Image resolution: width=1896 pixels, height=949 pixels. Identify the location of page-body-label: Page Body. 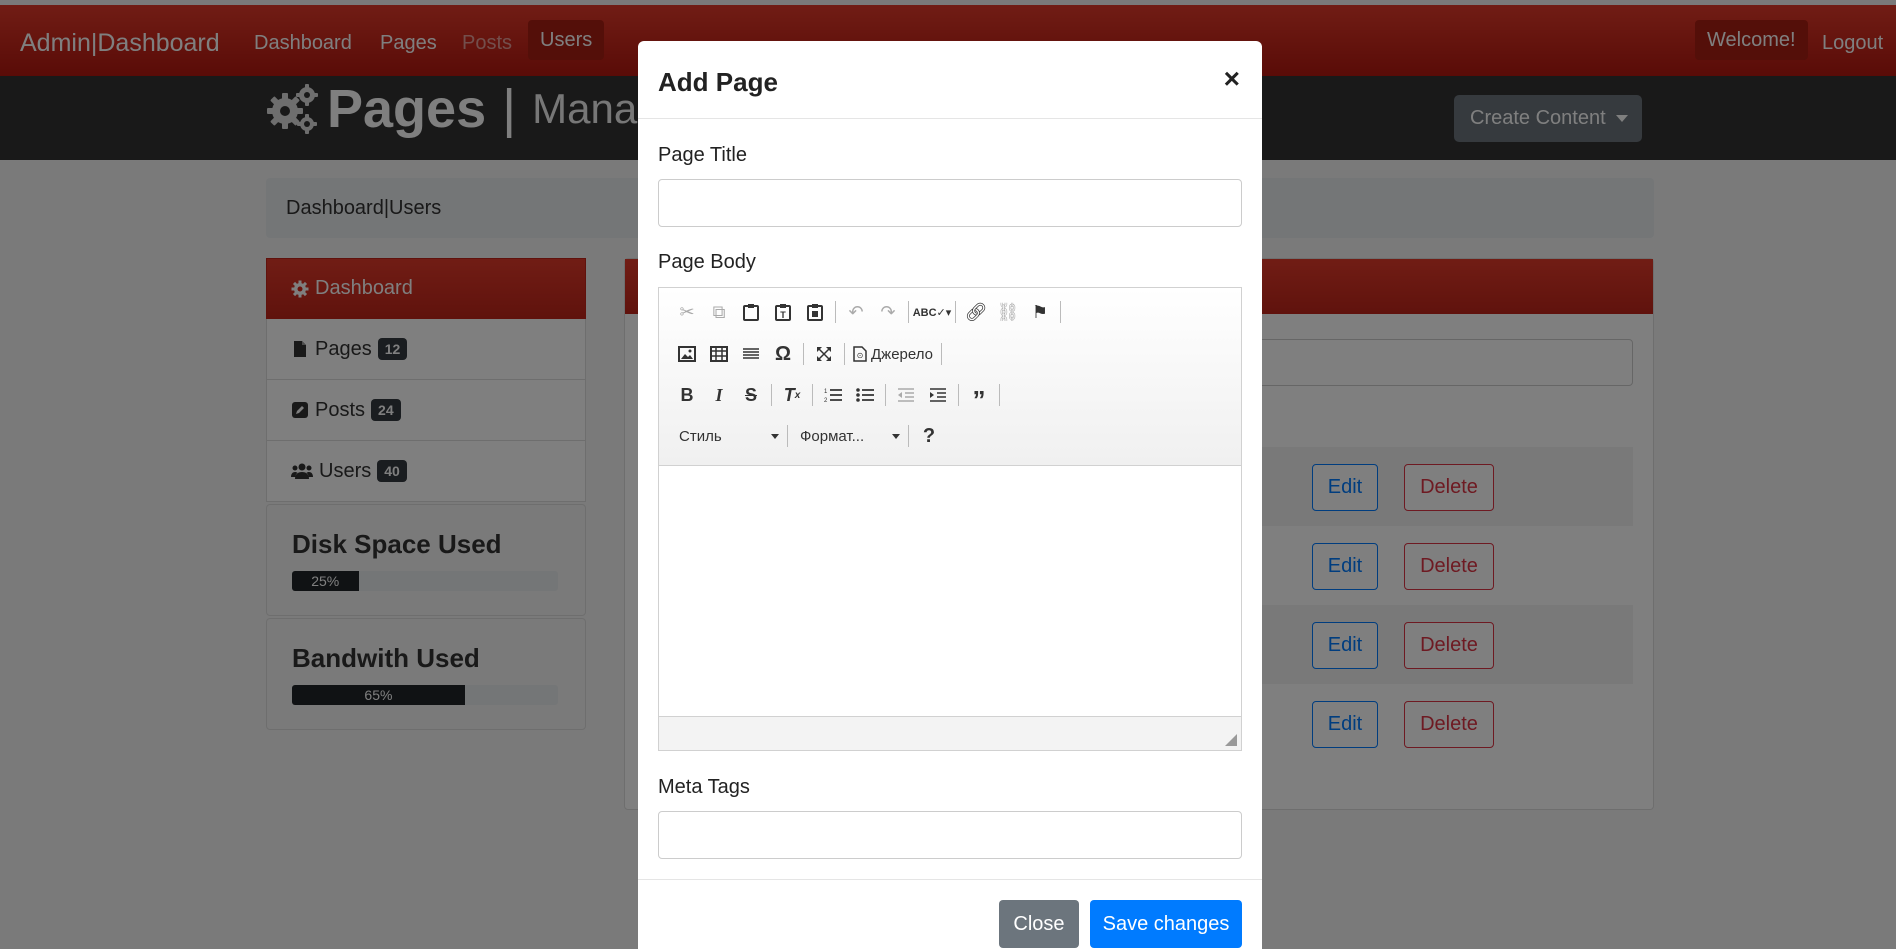
(707, 262).